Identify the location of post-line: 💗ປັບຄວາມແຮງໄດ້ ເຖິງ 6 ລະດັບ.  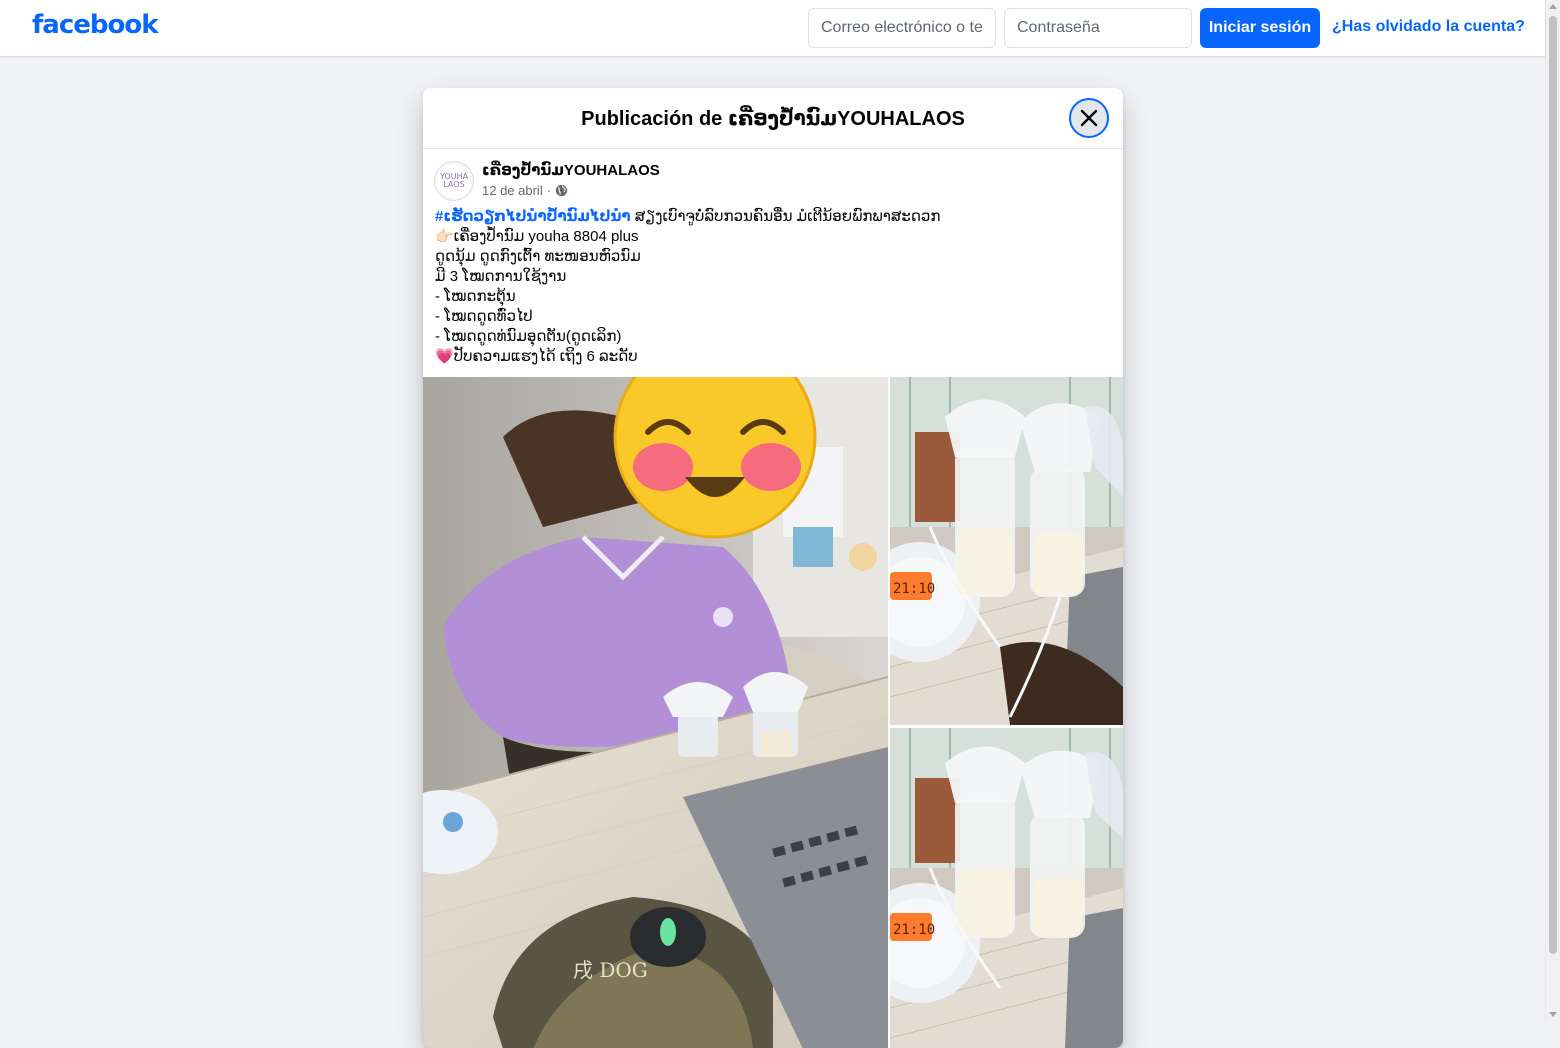
(773, 357).